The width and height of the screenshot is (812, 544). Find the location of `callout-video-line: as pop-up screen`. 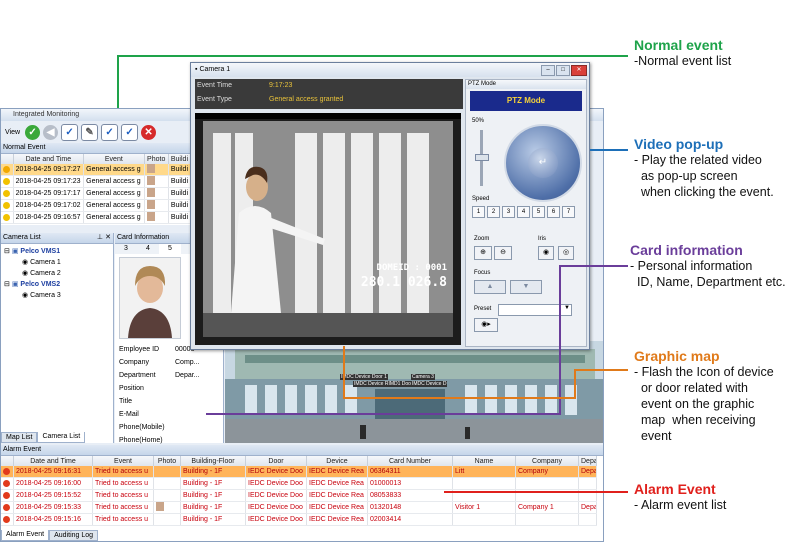

callout-video-line: as pop-up screen is located at coordinates (686, 176).